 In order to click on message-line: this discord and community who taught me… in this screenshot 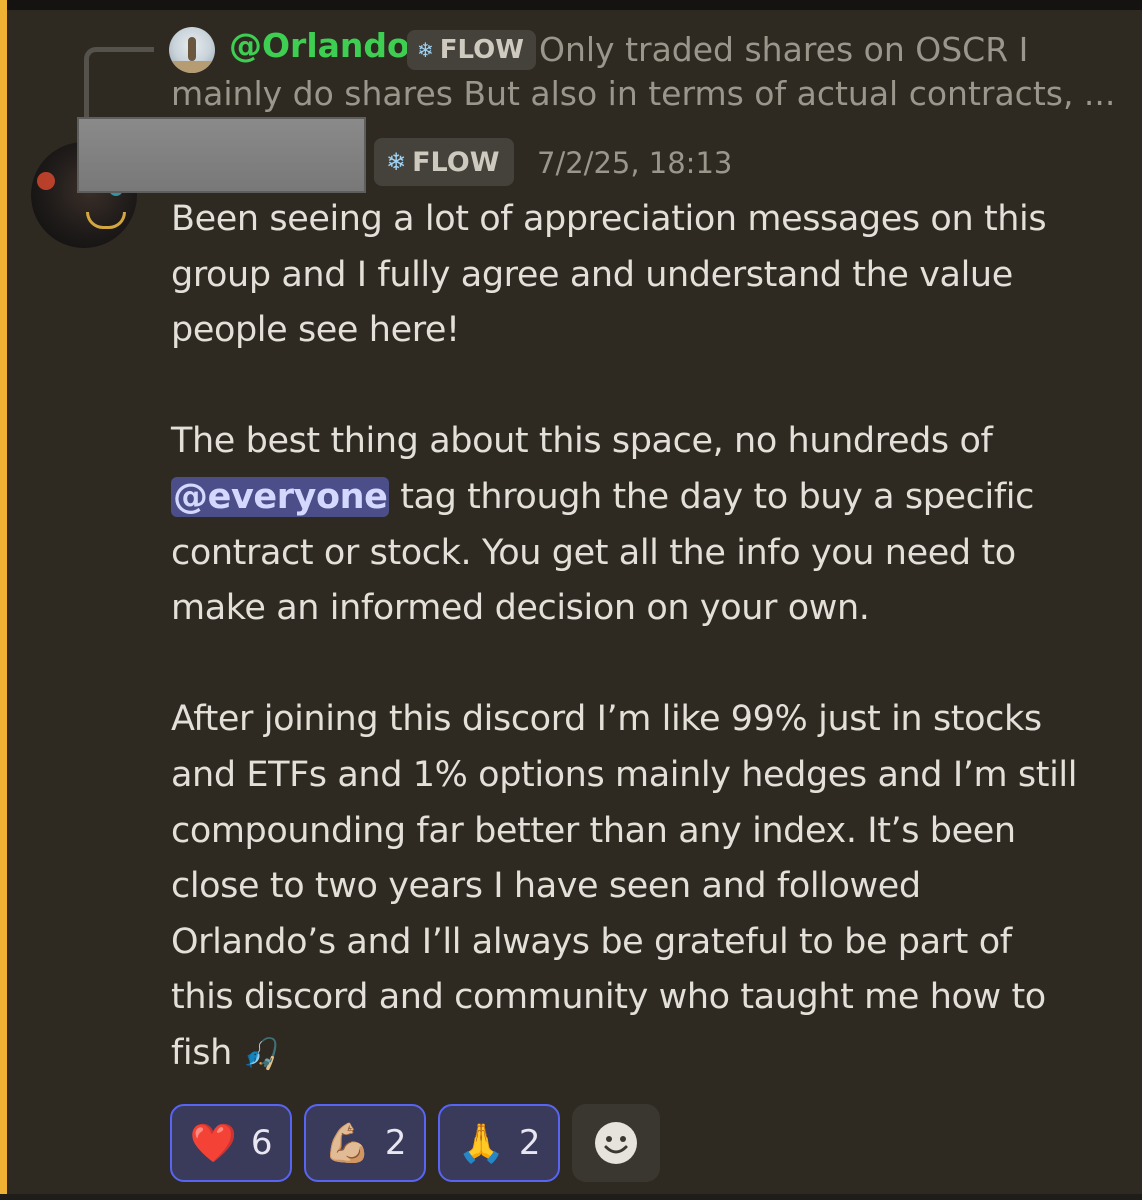, I will do `click(608, 997)`.